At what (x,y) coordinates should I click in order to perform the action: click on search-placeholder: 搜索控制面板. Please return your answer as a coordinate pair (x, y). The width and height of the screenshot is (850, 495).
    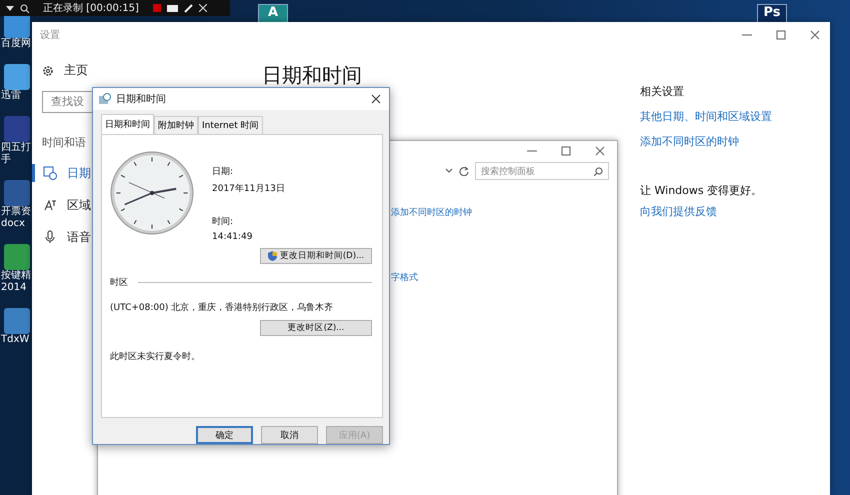
    Looking at the image, I should click on (508, 172).